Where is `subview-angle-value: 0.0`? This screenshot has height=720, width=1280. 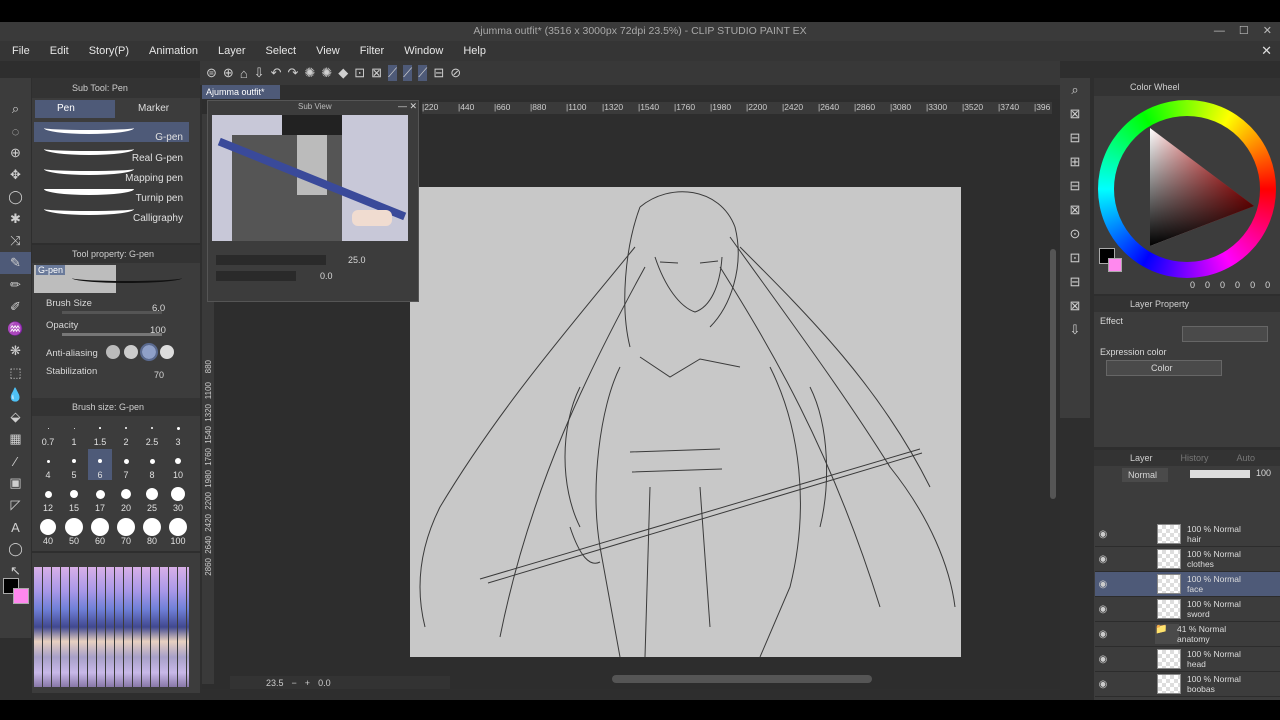 subview-angle-value: 0.0 is located at coordinates (326, 276).